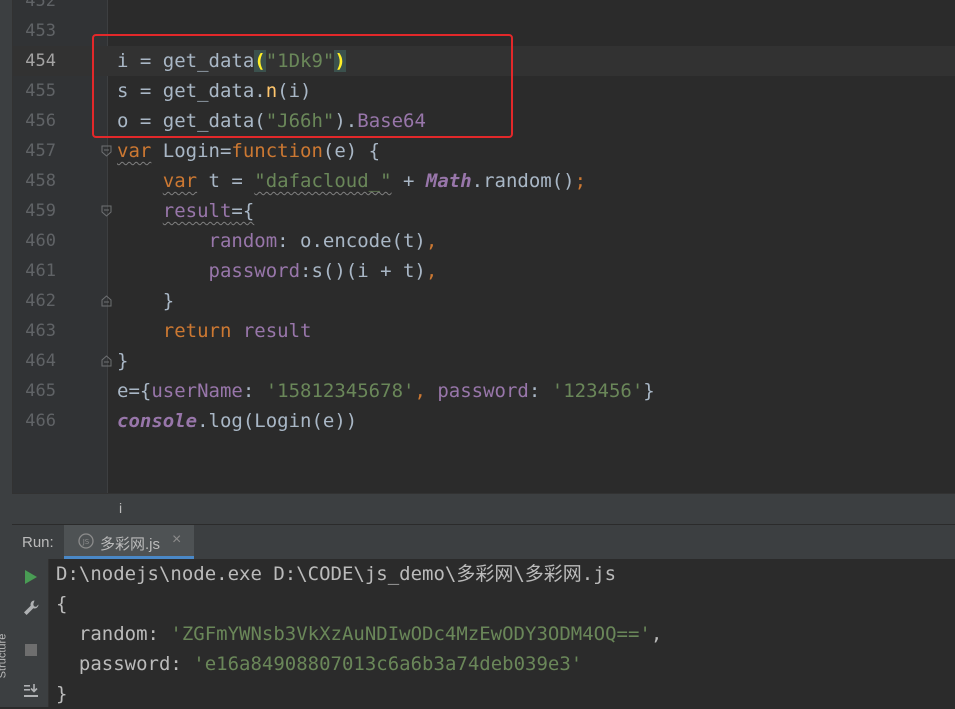 The image size is (955, 709). I want to click on code-token: Math, so click(448, 181).